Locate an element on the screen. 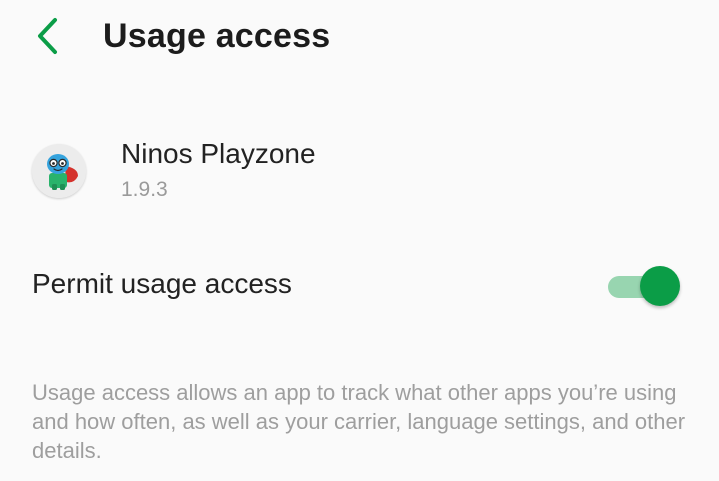 The width and height of the screenshot is (719, 481). back-button is located at coordinates (48, 38).